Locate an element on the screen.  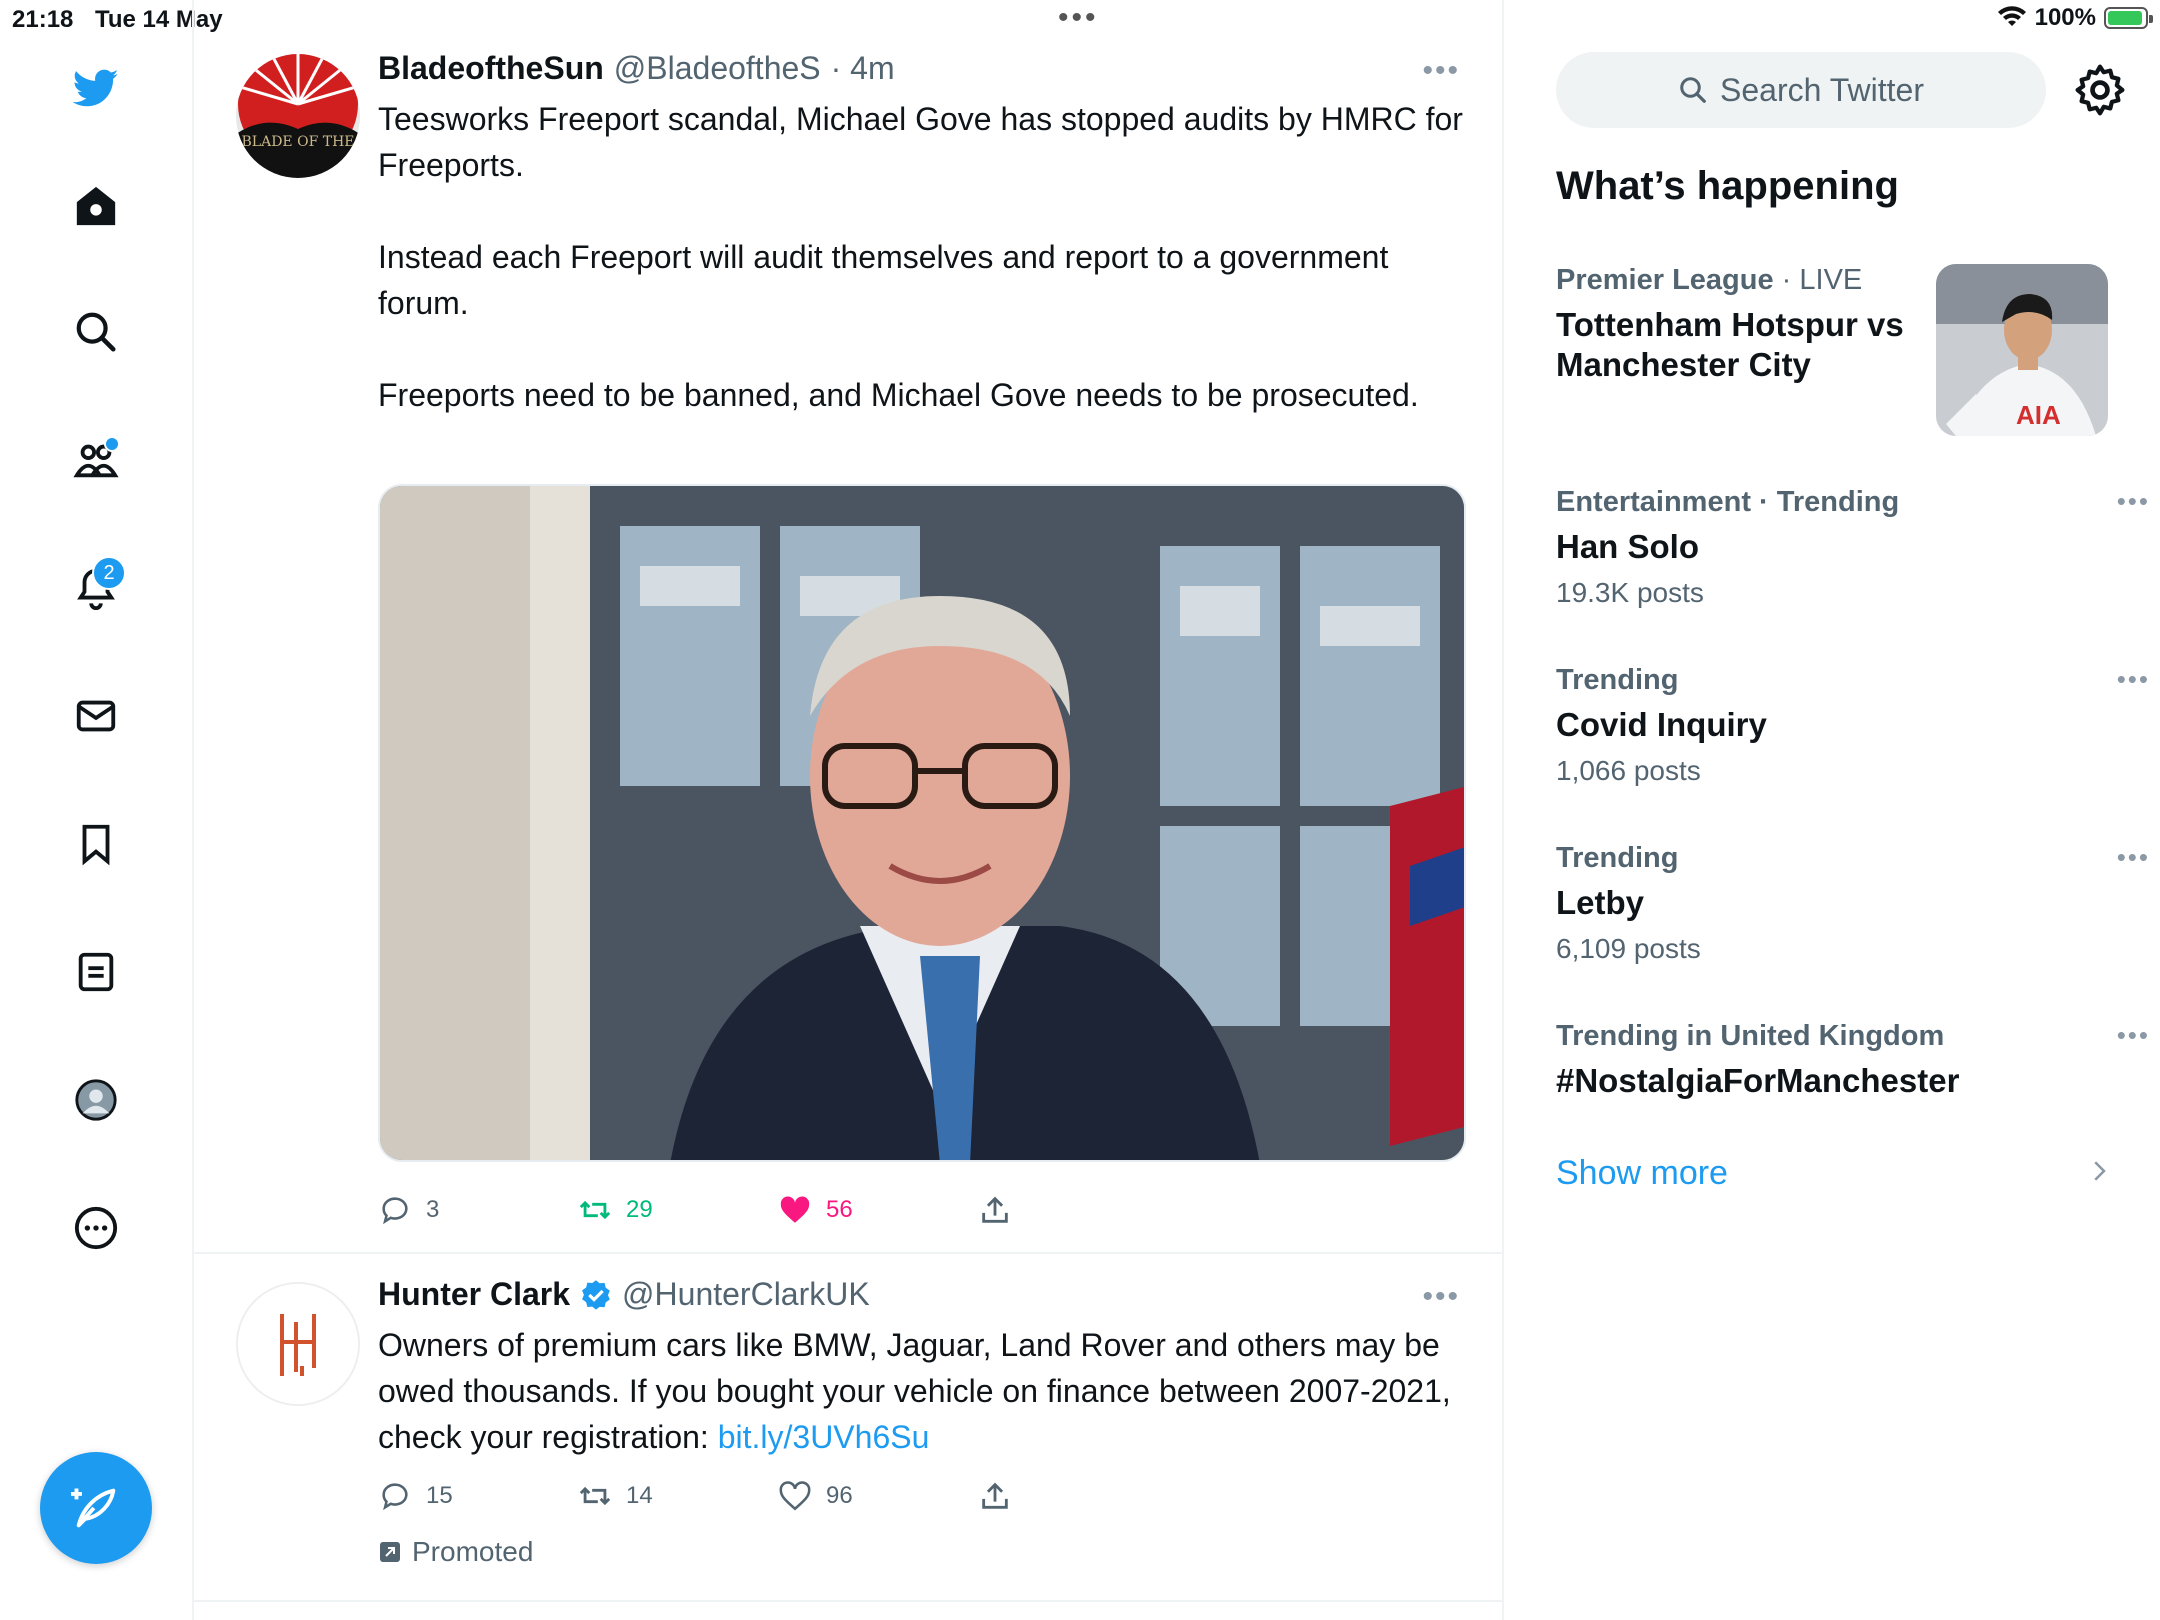
trend-meta: Entertainment · Trending is located at coordinates (1836, 502).